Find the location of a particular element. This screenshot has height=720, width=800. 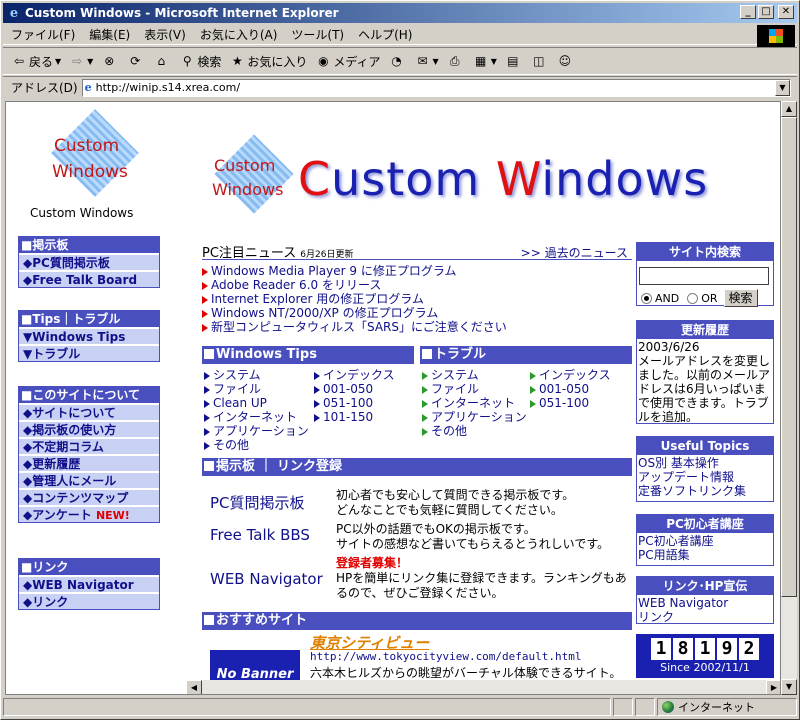

and-radio is located at coordinates (646, 298).